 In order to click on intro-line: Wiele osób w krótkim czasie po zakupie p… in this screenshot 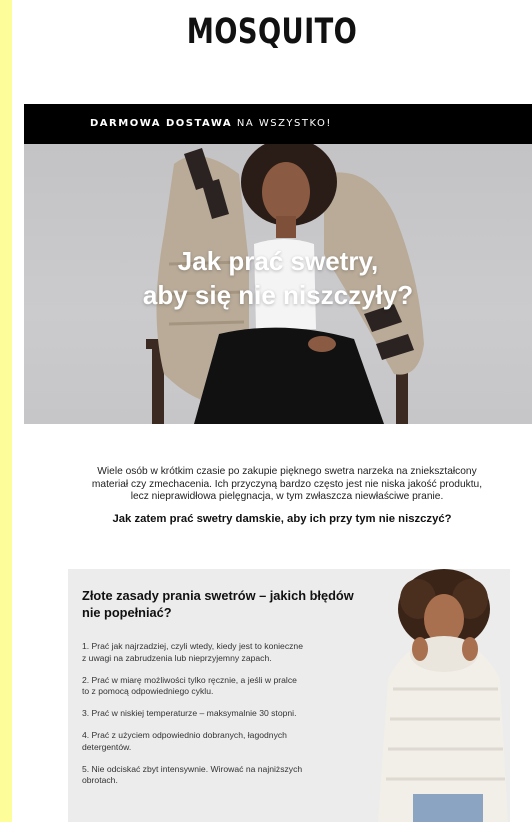, I will do `click(287, 471)`.